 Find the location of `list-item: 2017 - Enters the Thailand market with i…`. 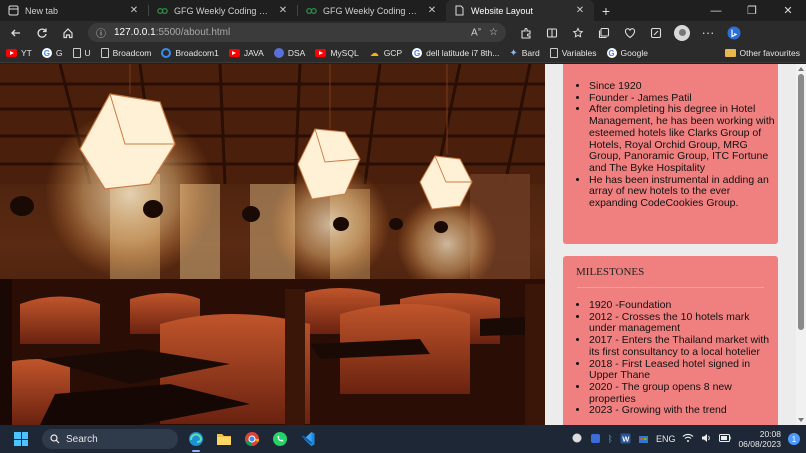

list-item: 2017 - Enters the Thailand market with i… is located at coordinates (683, 346).